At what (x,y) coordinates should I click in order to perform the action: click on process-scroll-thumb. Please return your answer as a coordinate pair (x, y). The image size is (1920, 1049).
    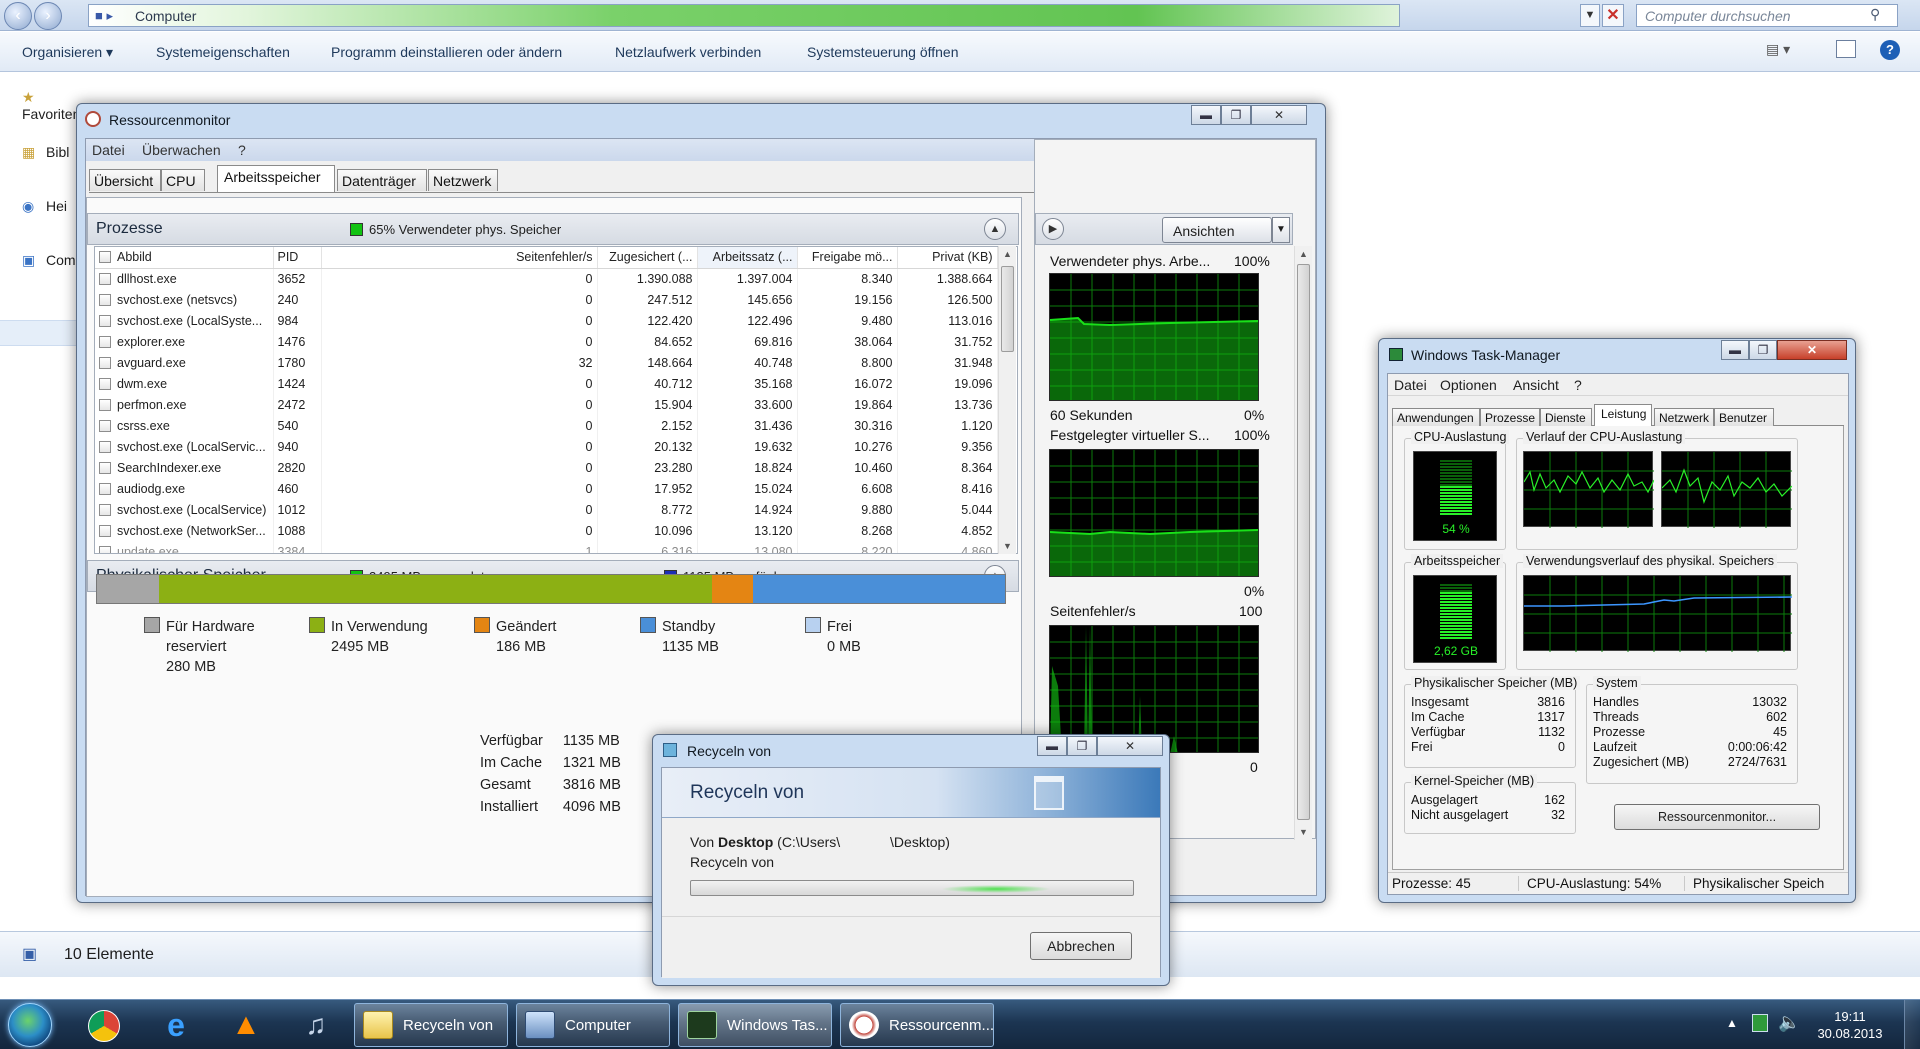
    Looking at the image, I should click on (1007, 309).